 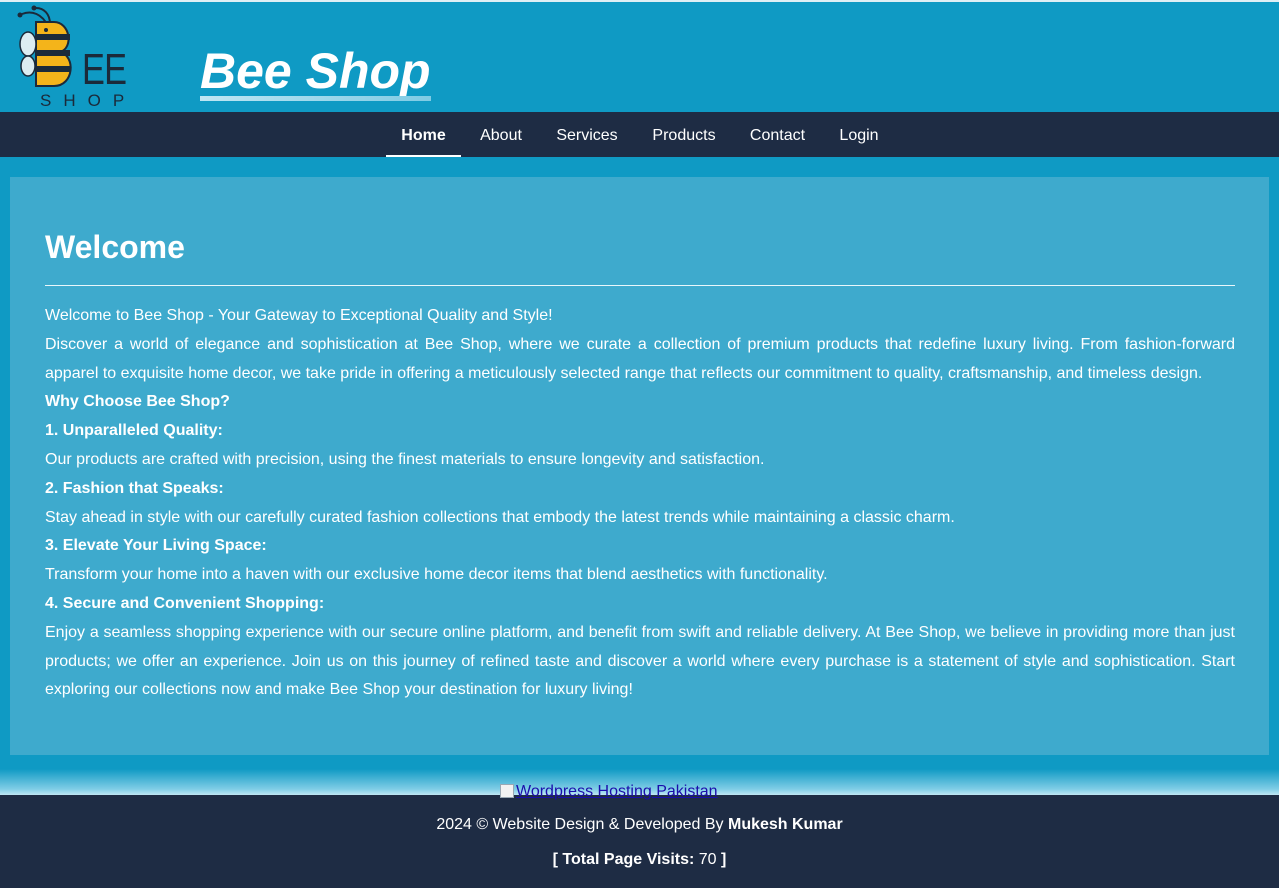 I want to click on point-title: 2. Fashion that Speaks:, so click(x=134, y=488).